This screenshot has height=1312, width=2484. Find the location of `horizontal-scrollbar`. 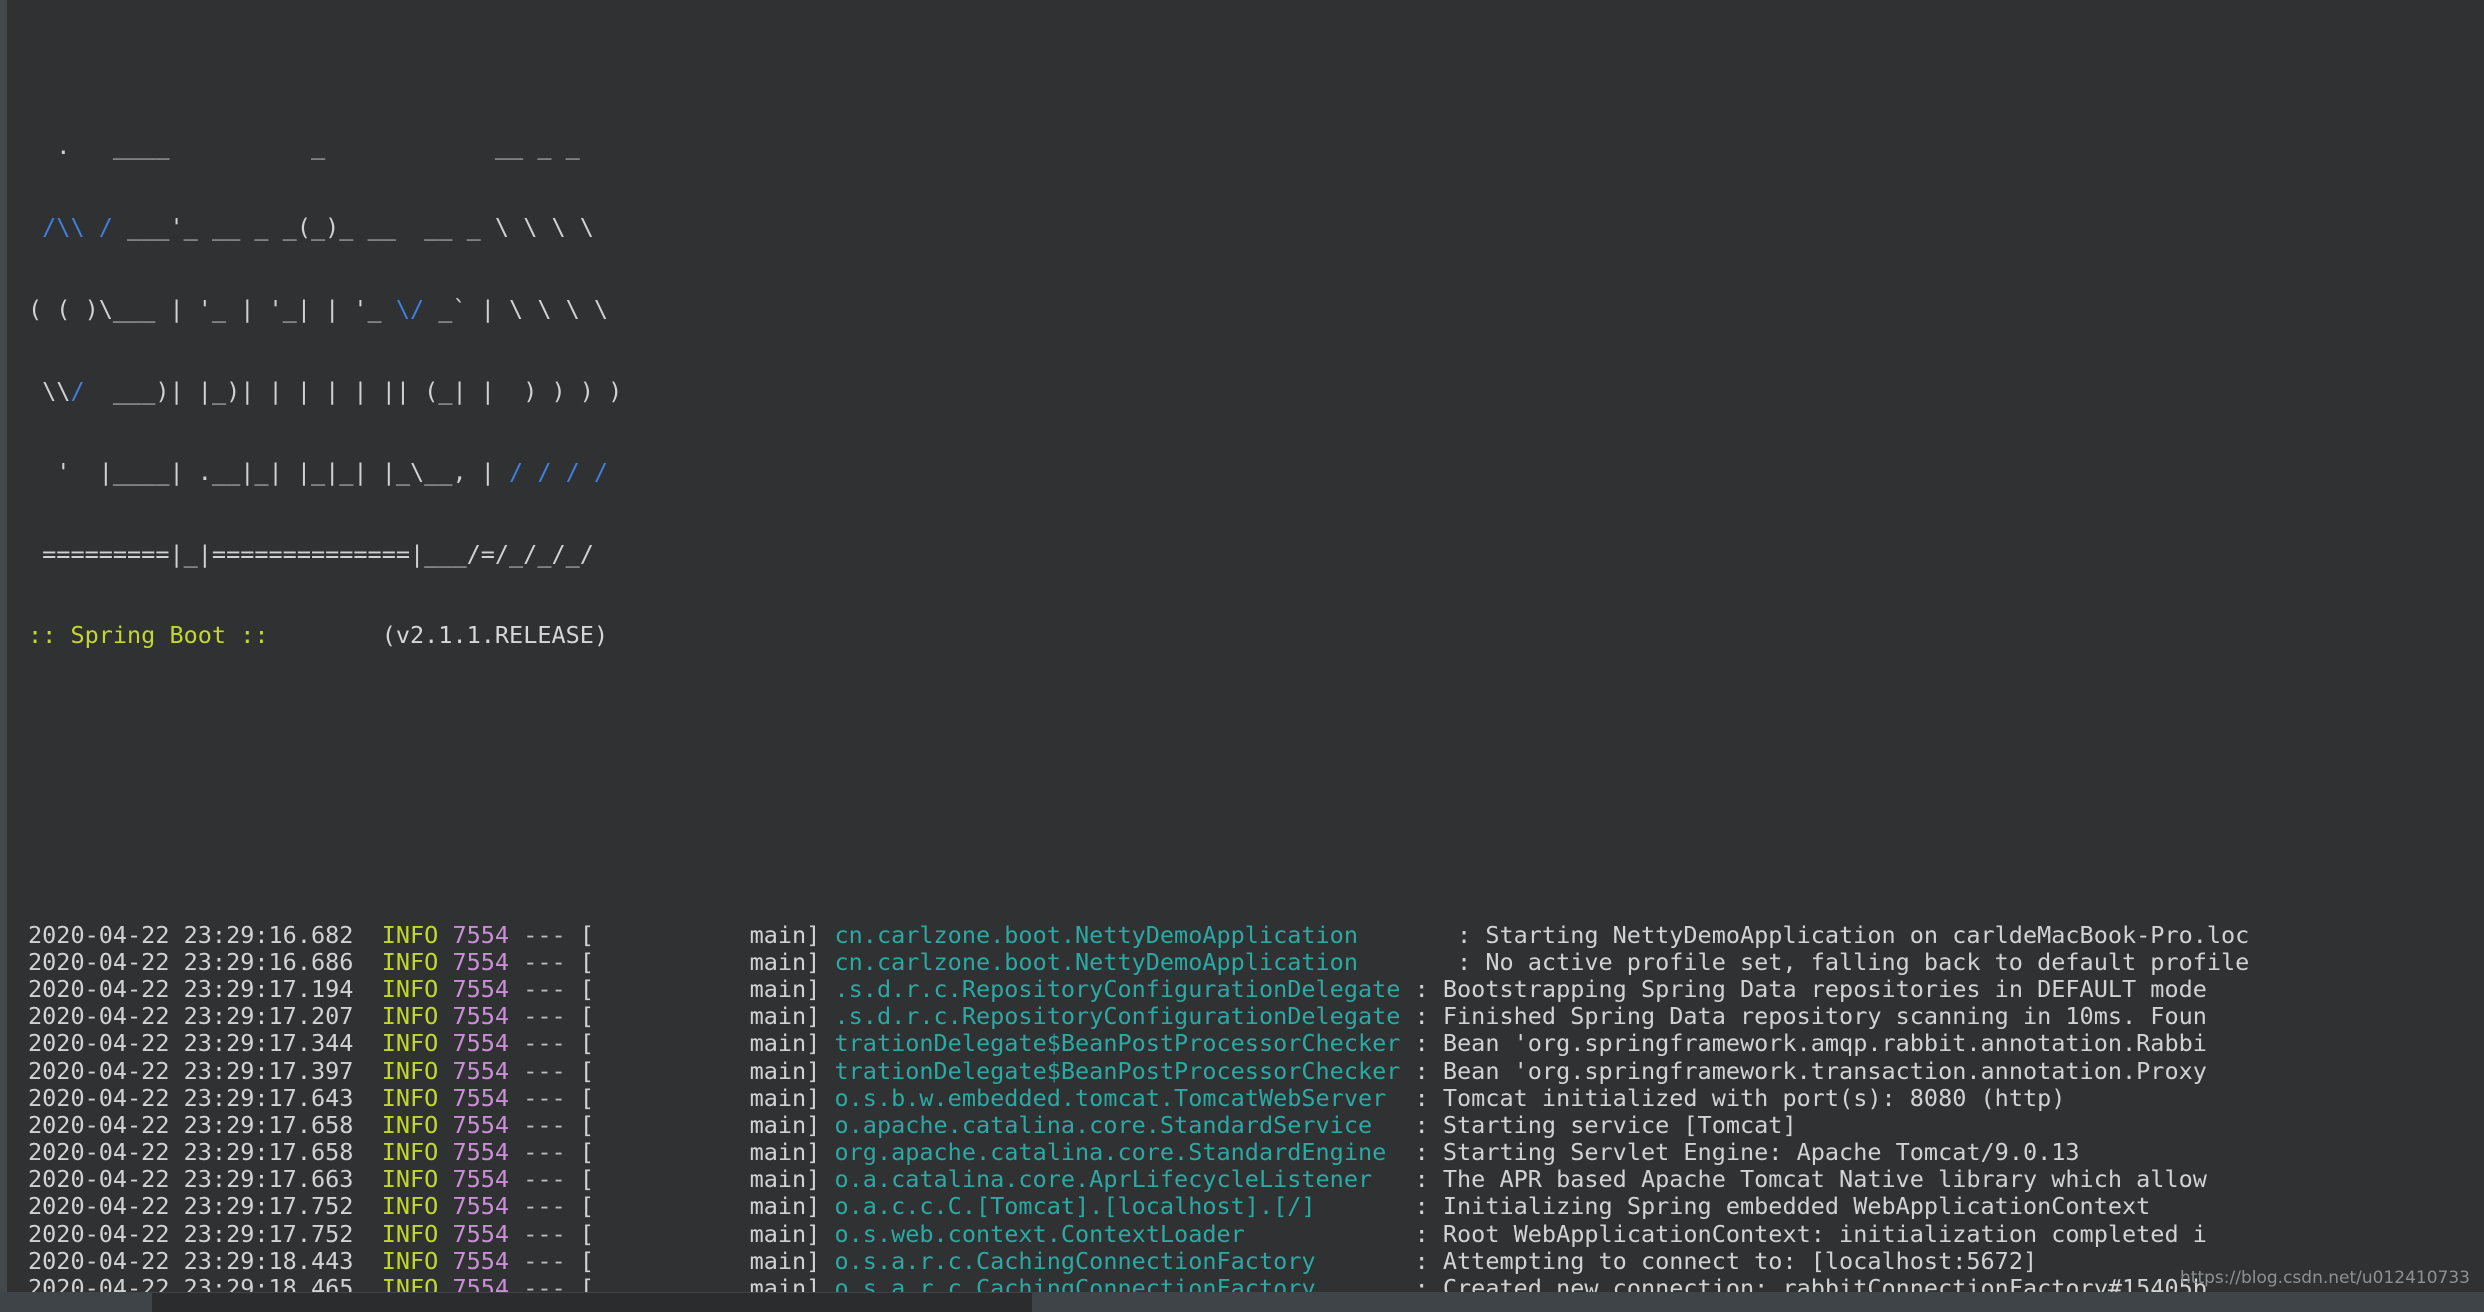

horizontal-scrollbar is located at coordinates (1242, 1302).